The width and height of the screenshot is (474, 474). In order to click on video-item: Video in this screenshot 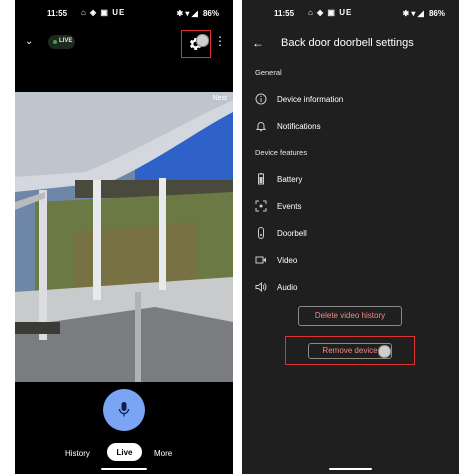, I will do `click(350, 261)`.